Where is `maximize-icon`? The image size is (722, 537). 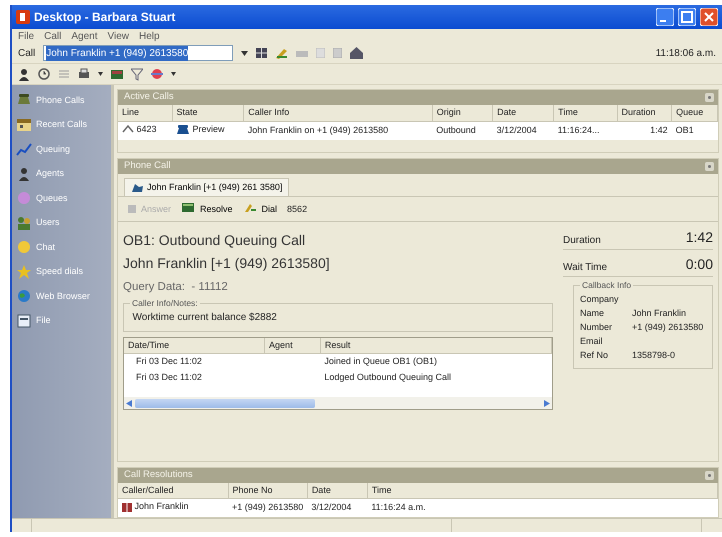
maximize-icon is located at coordinates (687, 17).